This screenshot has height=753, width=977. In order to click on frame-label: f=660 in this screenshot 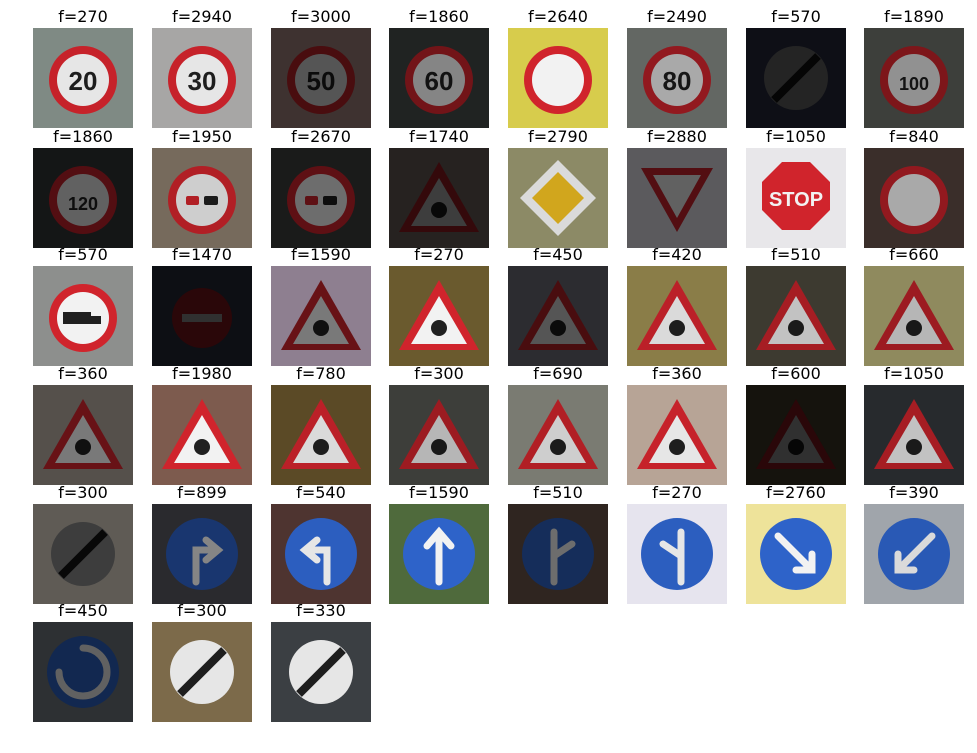, I will do `click(914, 254)`.